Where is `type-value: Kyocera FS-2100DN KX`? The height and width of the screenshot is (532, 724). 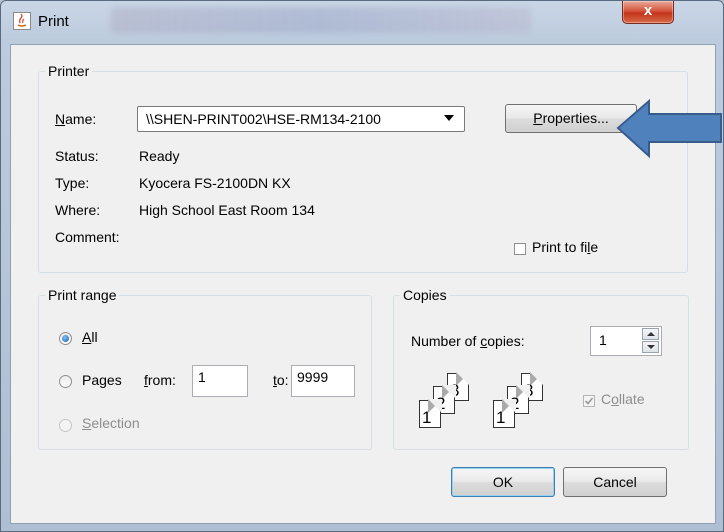
type-value: Kyocera FS-2100DN KX is located at coordinates (215, 183).